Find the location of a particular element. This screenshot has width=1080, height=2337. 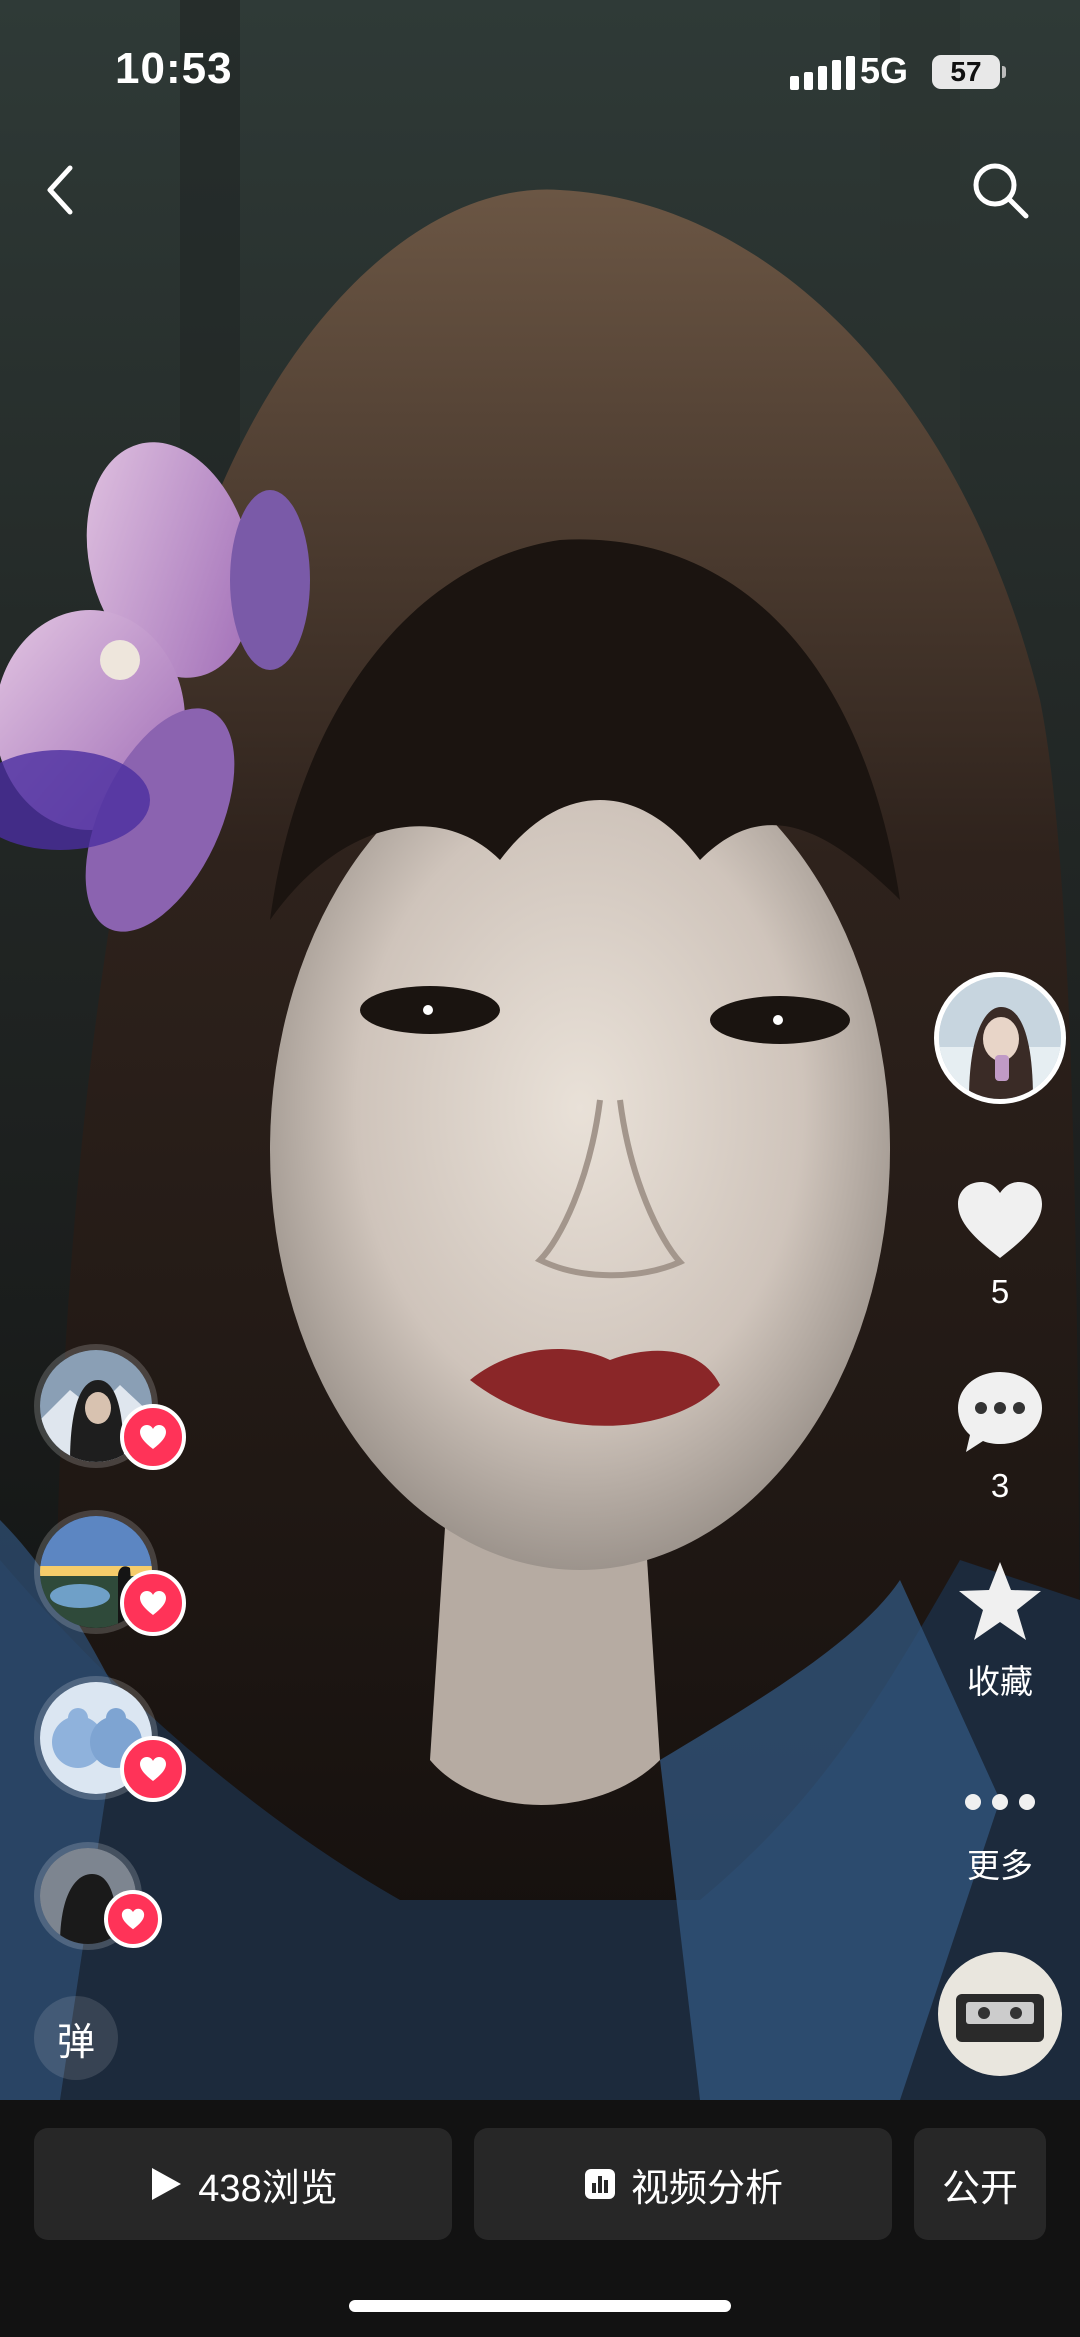

comment-icon is located at coordinates (1000, 1412).